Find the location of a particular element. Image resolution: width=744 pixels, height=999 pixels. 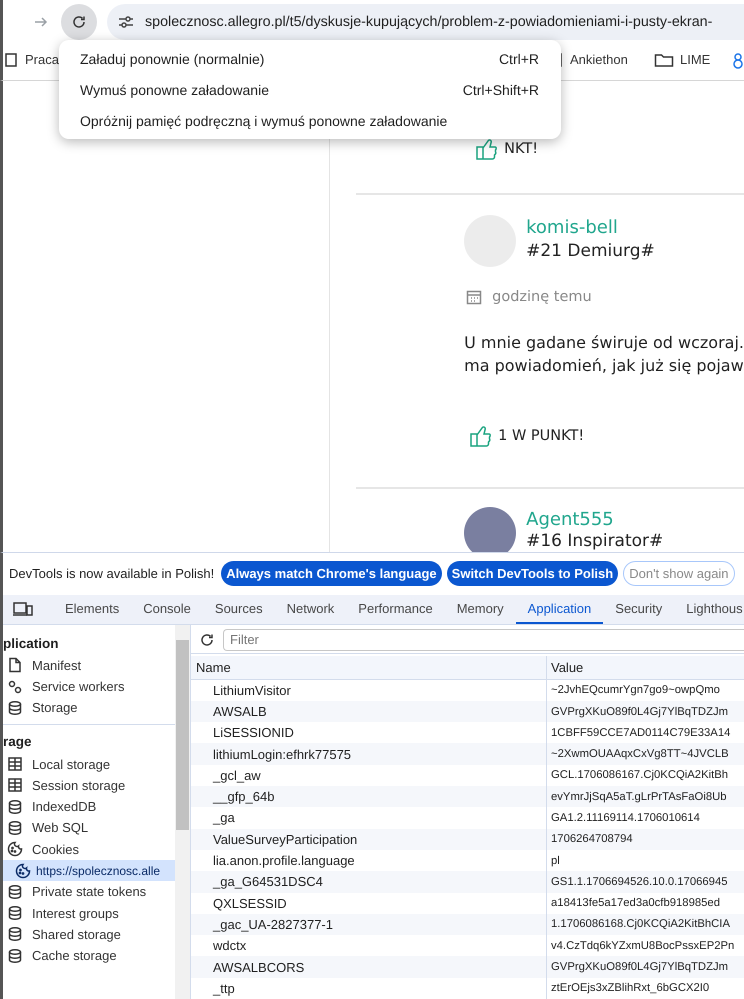

sidebar-item: Shared storage is located at coordinates (89, 935).